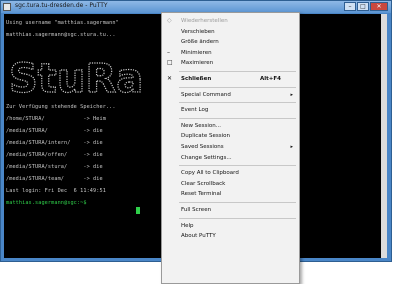 This screenshot has width=400, height=284. Describe the element at coordinates (54, 155) in the screenshot. I see `terminal-line: /media/STURA/offen/ -> die` at that location.